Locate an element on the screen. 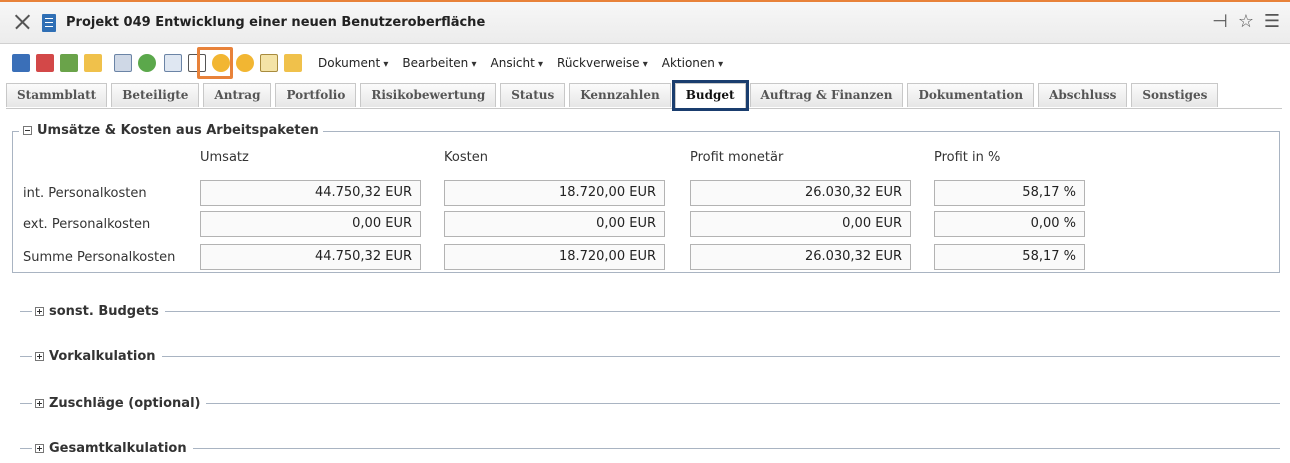 Image resolution: width=1290 pixels, height=463 pixels. delete-icon is located at coordinates (45, 63).